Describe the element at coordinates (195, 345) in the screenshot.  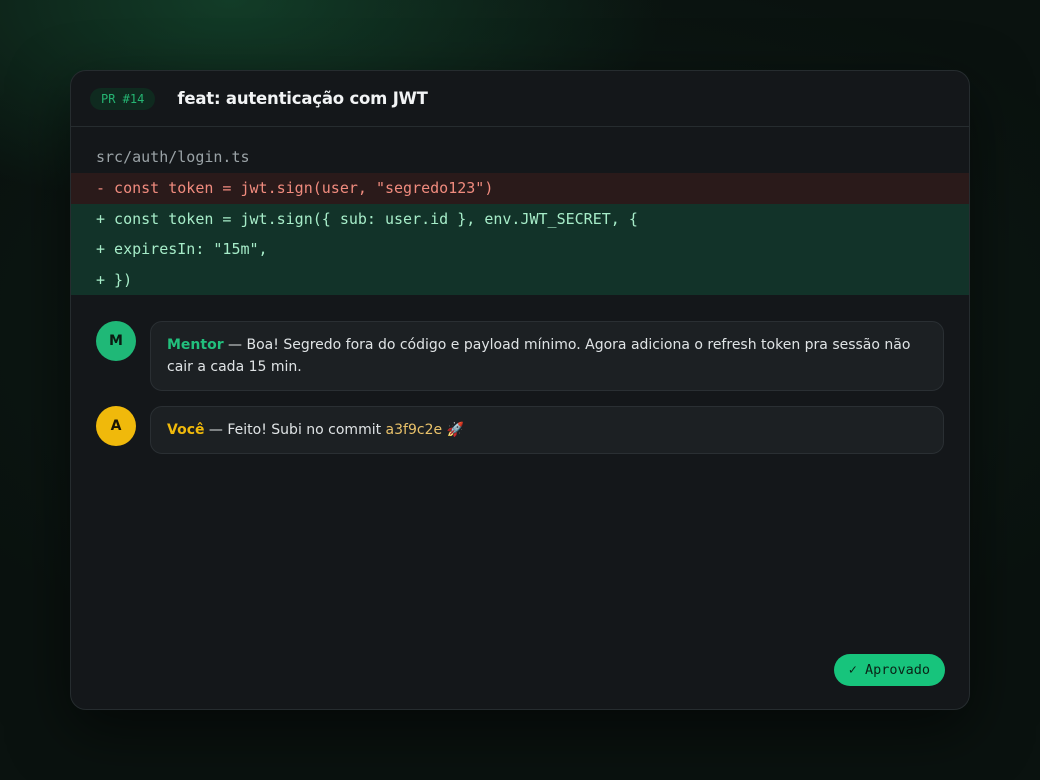
I see `comment-author: Mentor` at that location.